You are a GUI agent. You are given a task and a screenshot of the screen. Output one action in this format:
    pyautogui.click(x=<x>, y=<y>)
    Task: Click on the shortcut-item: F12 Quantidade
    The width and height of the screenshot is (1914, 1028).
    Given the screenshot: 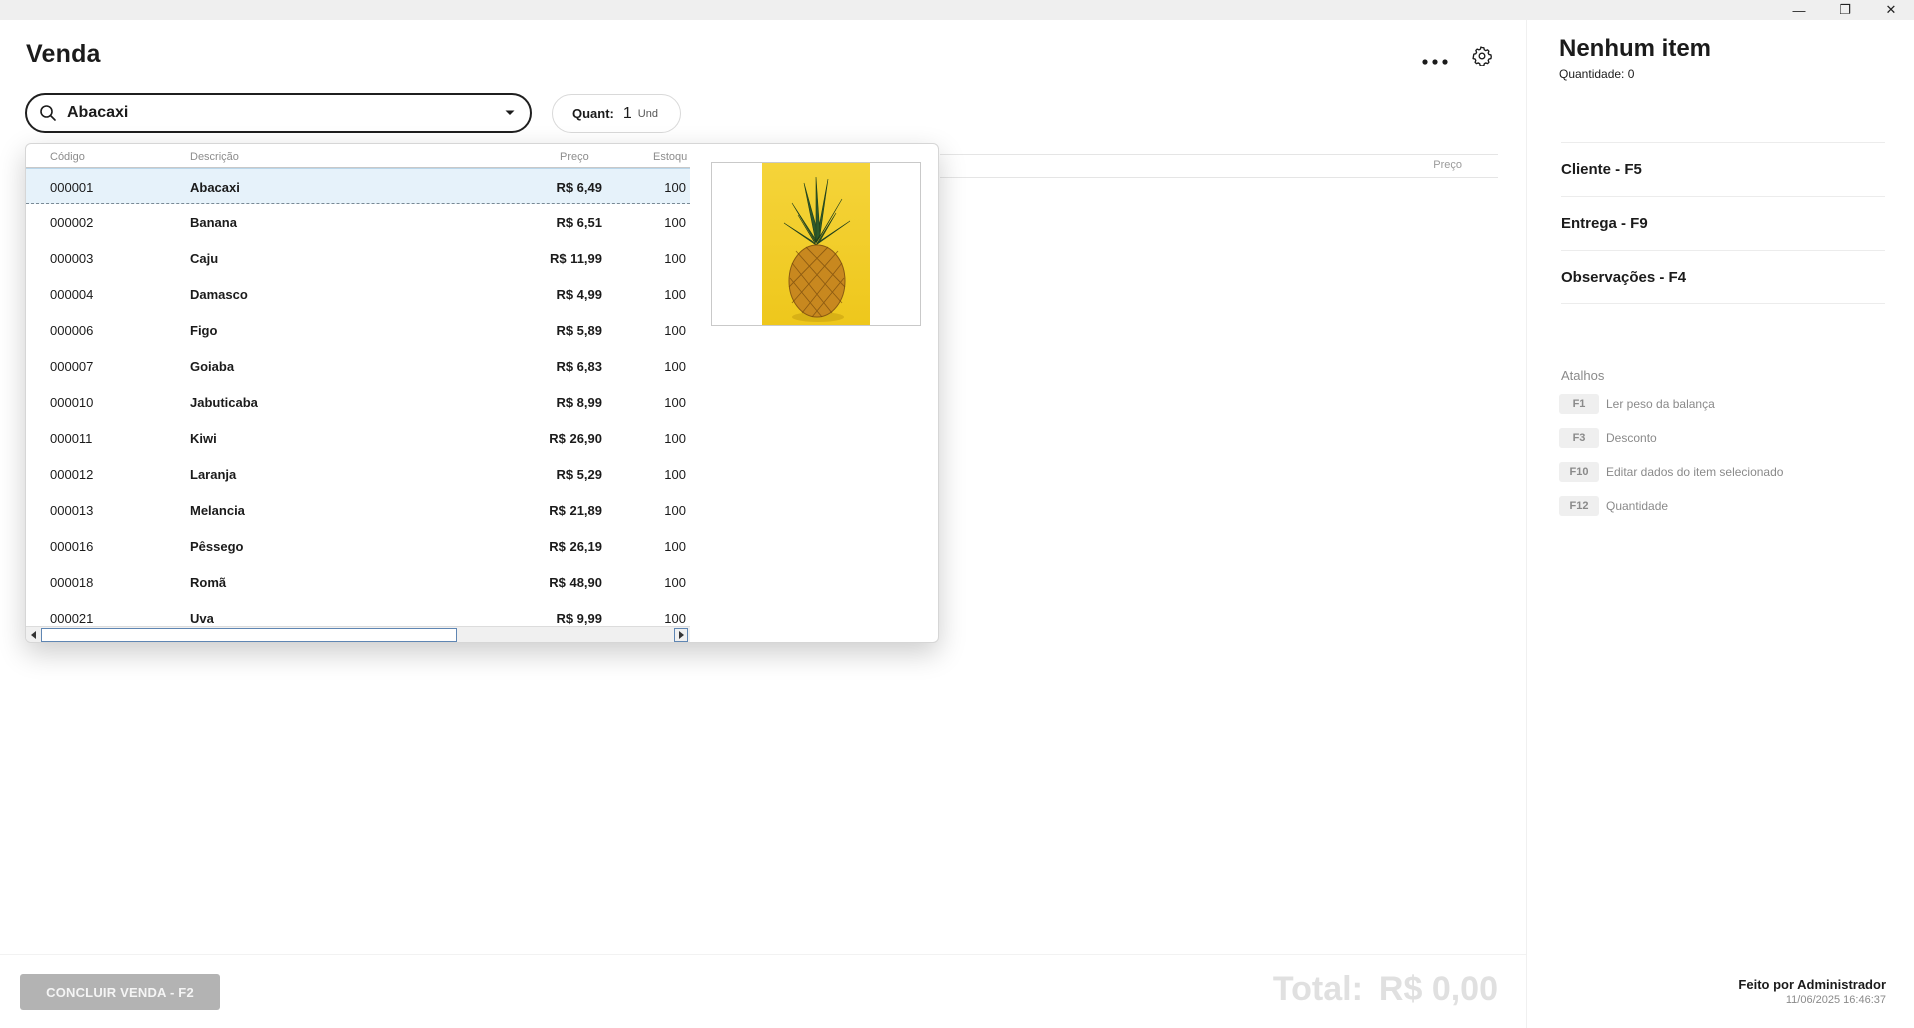 What is the action you would take?
    pyautogui.click(x=1613, y=506)
    